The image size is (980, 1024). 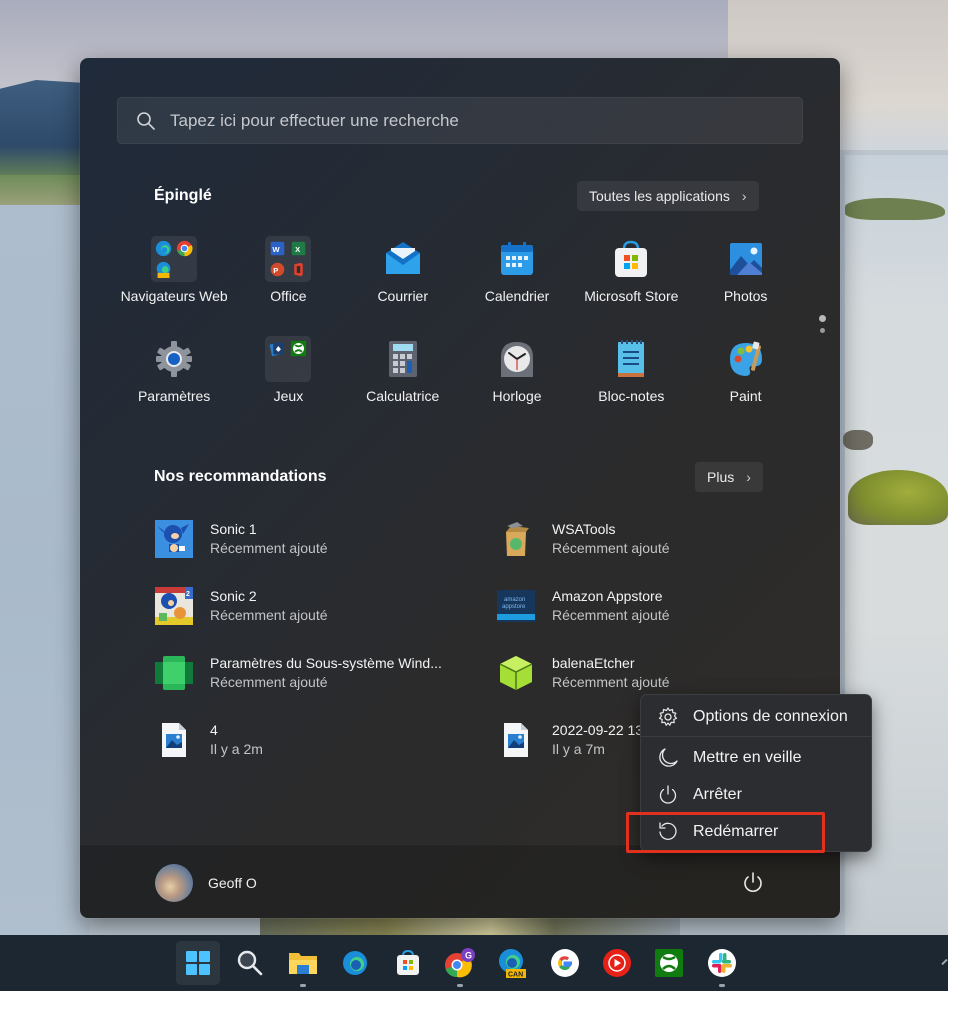 I want to click on svg-text: P, so click(x=276, y=270).